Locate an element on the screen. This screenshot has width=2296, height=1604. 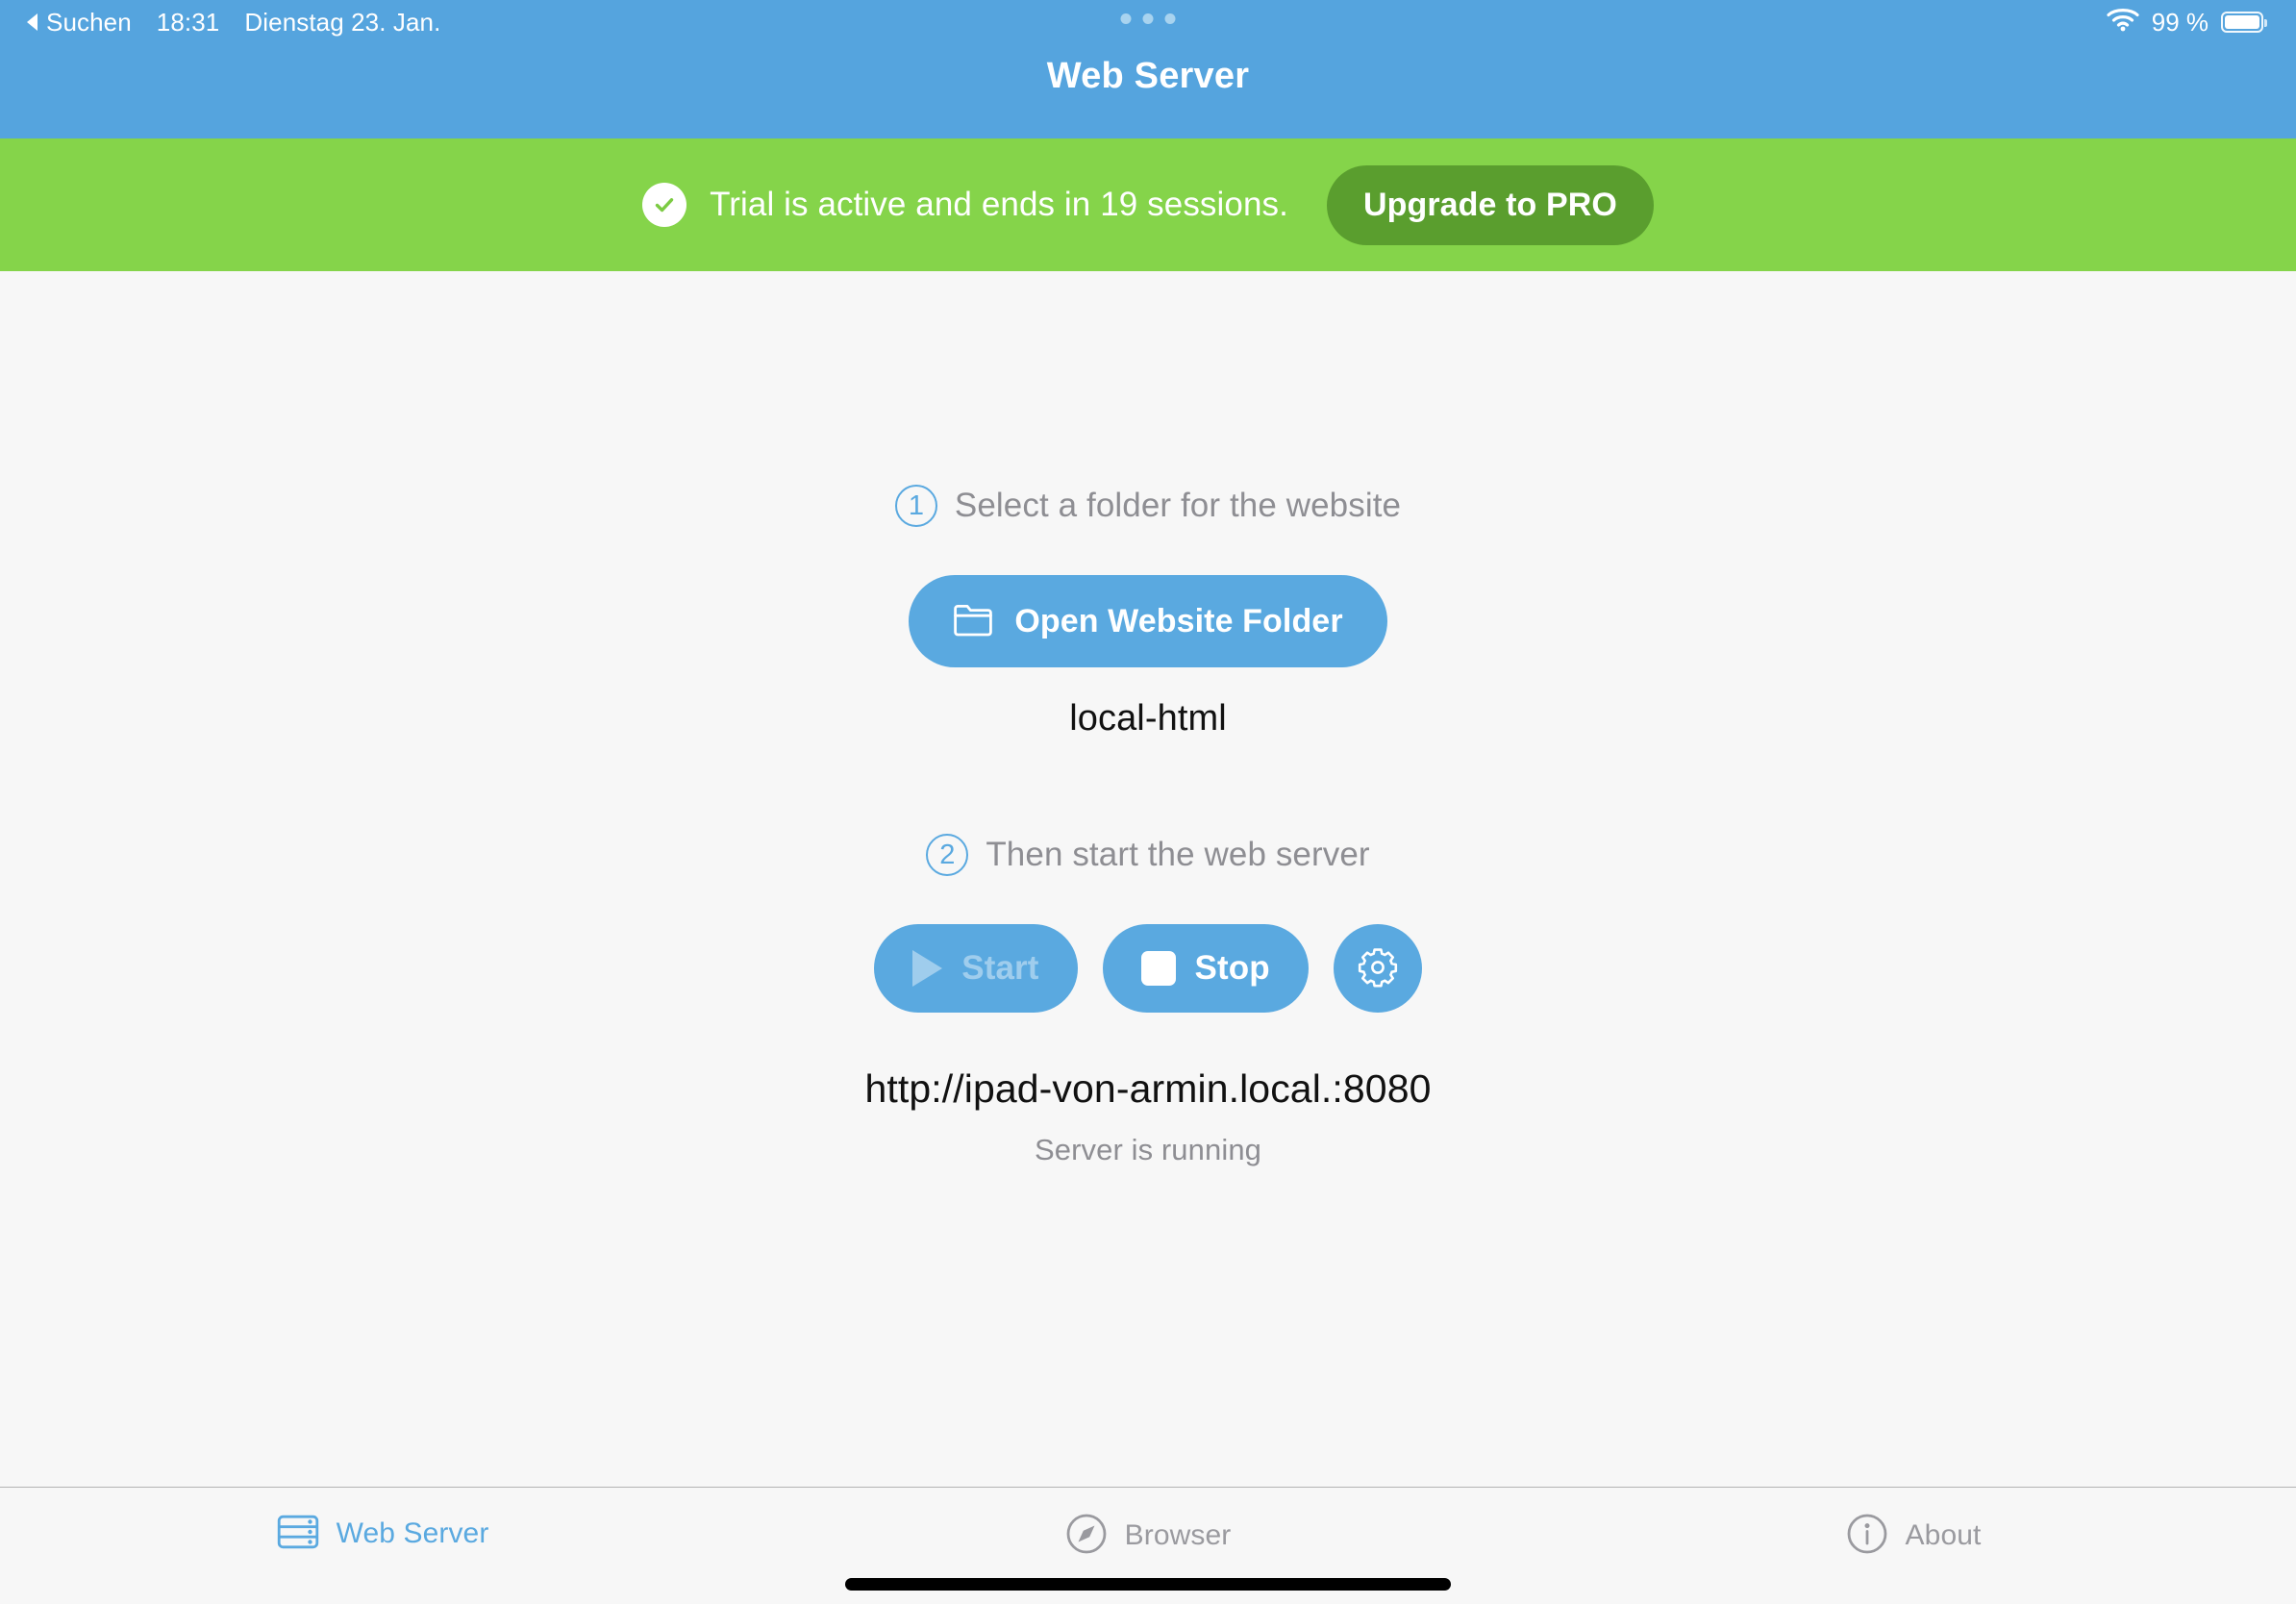
tab-web-server: Web Server is located at coordinates (382, 1533).